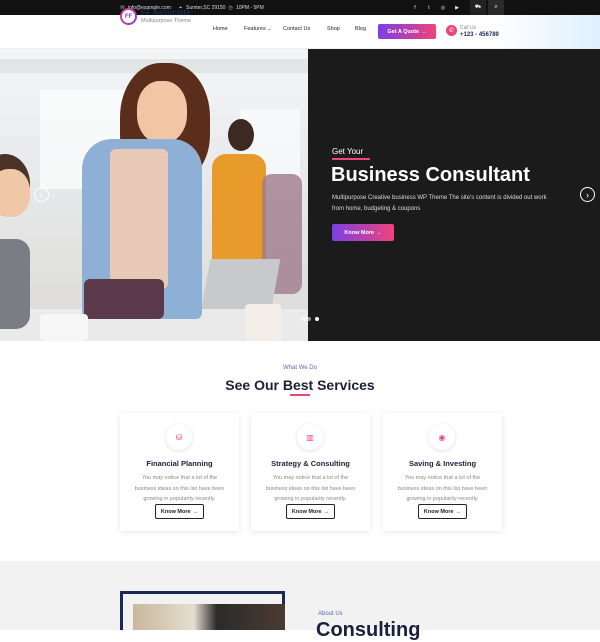 This screenshot has width=600, height=642. Describe the element at coordinates (330, 614) in the screenshot. I see `about-kicker: About Us` at that location.